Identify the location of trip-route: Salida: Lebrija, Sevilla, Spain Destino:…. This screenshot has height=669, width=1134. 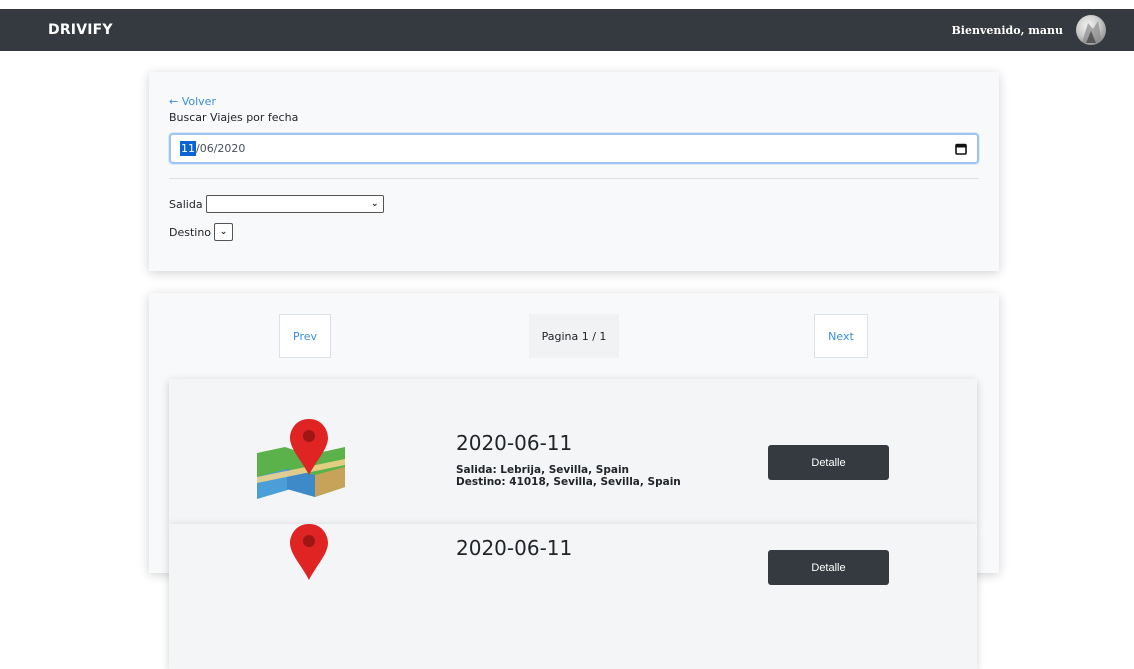
(568, 476).